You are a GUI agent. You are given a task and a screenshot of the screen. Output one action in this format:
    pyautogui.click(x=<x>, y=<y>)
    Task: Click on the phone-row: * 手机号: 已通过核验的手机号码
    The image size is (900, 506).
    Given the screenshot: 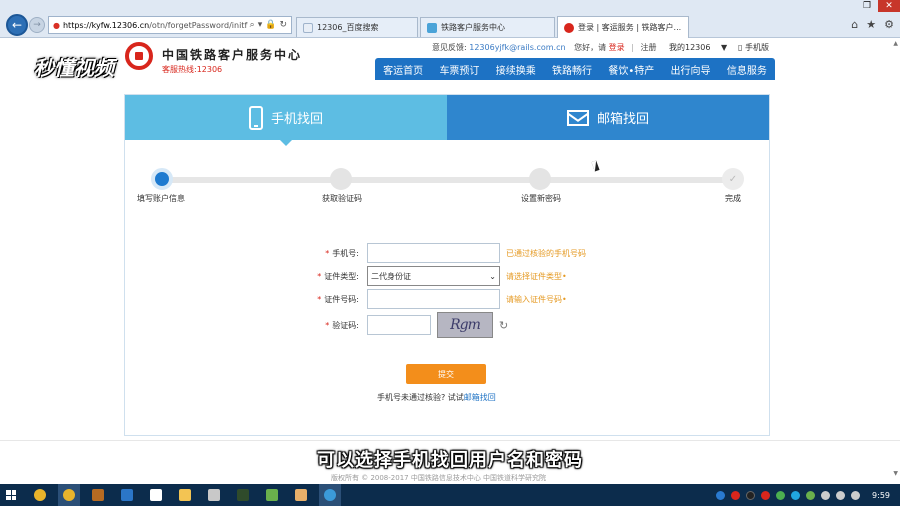 What is the action you would take?
    pyautogui.click(x=430, y=253)
    